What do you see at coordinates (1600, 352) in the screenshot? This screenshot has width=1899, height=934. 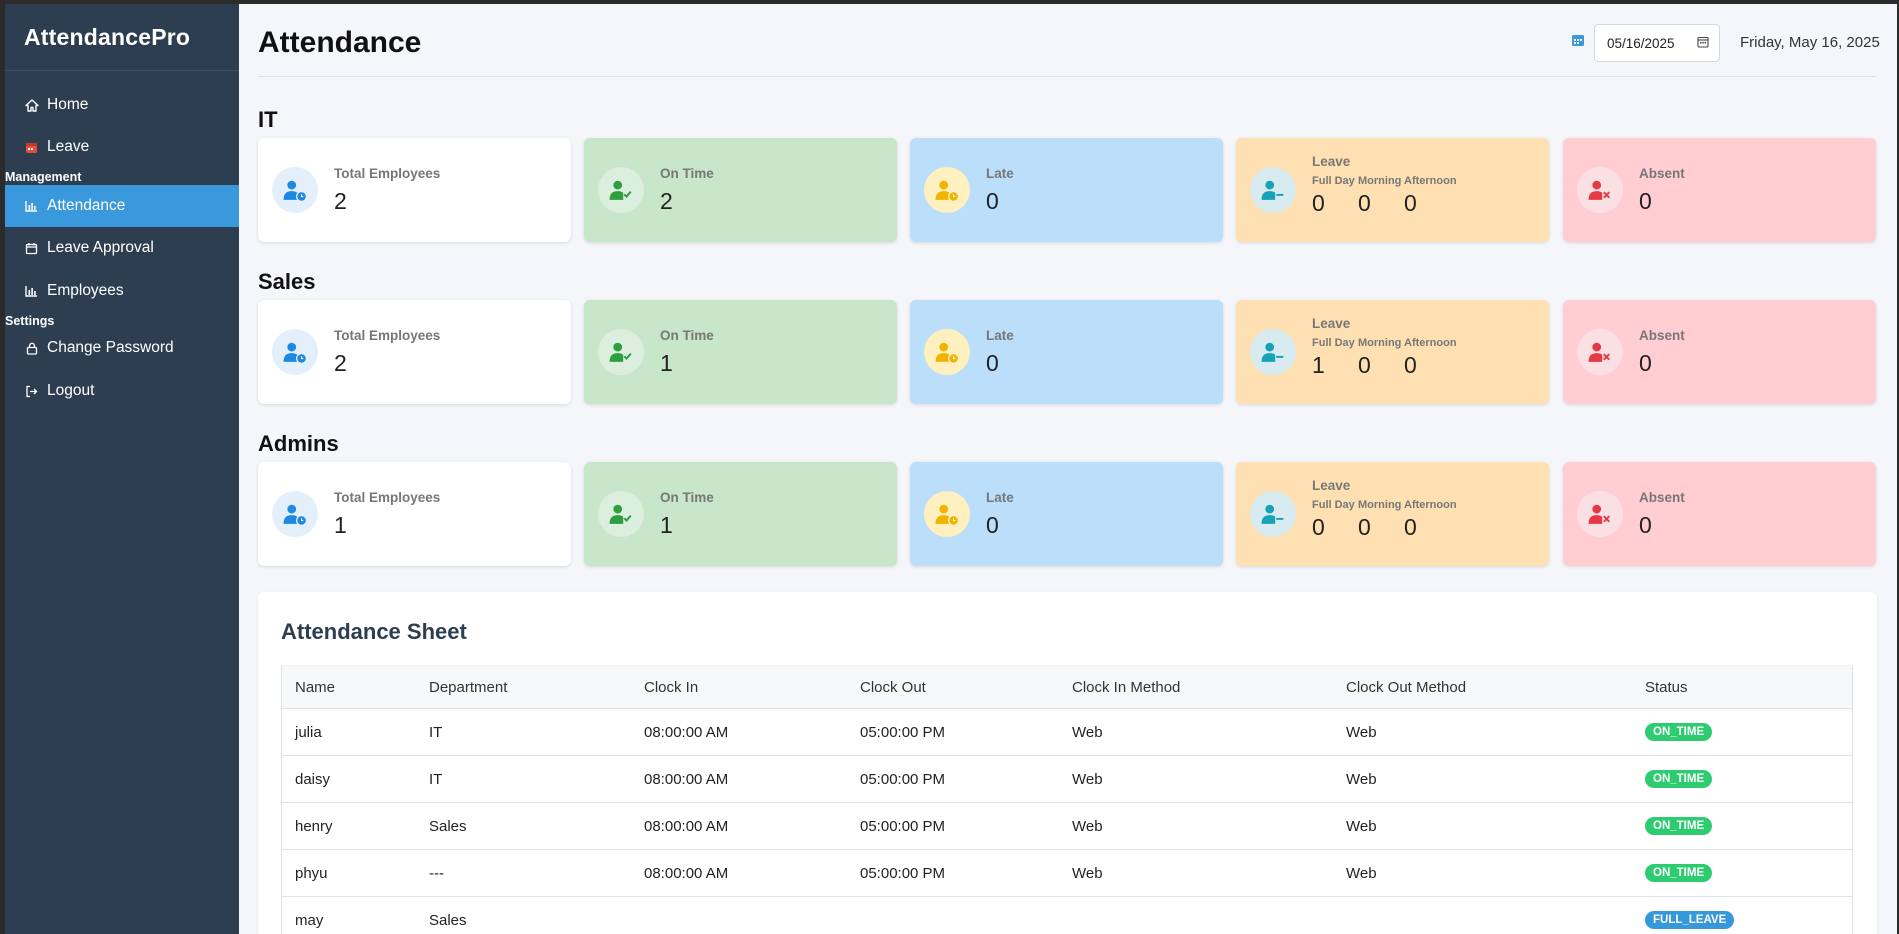 I see `user-x-icon` at bounding box center [1600, 352].